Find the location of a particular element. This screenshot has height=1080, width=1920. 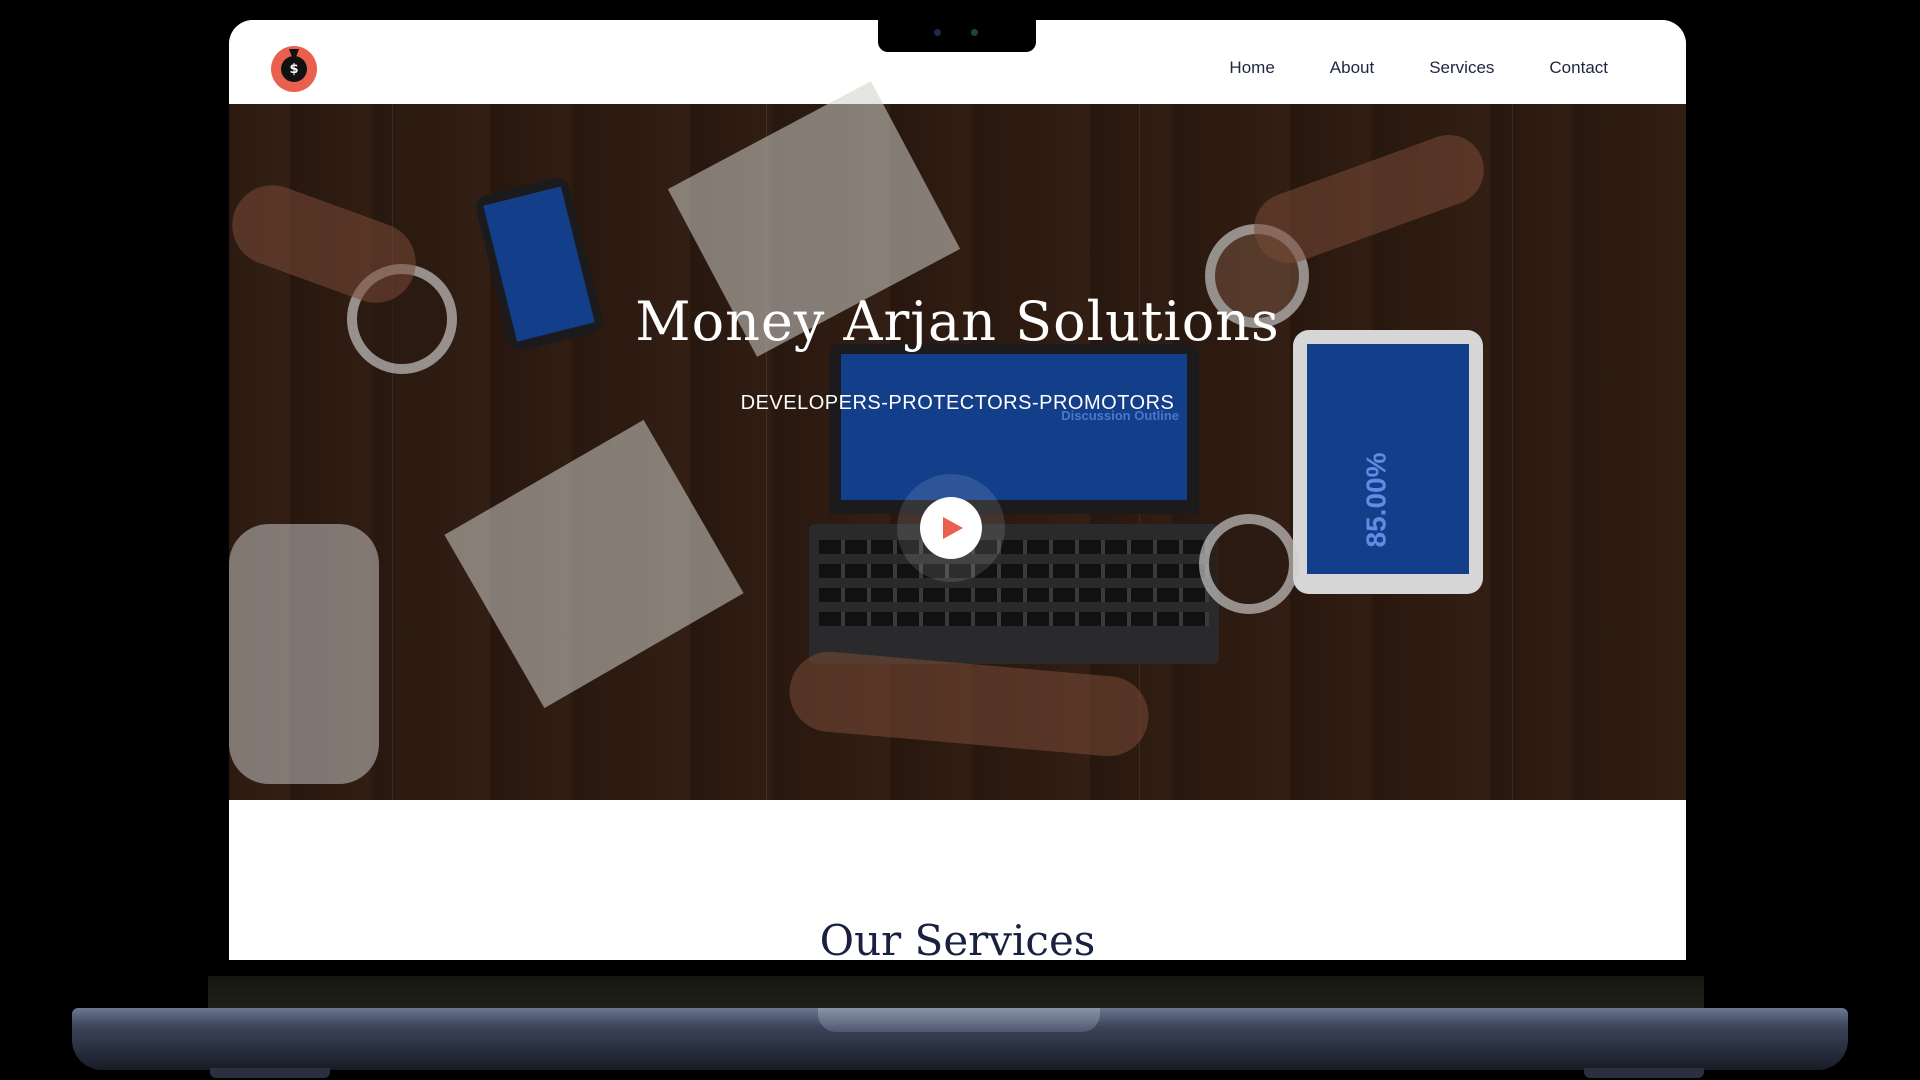

camera-indicator is located at coordinates (974, 32).